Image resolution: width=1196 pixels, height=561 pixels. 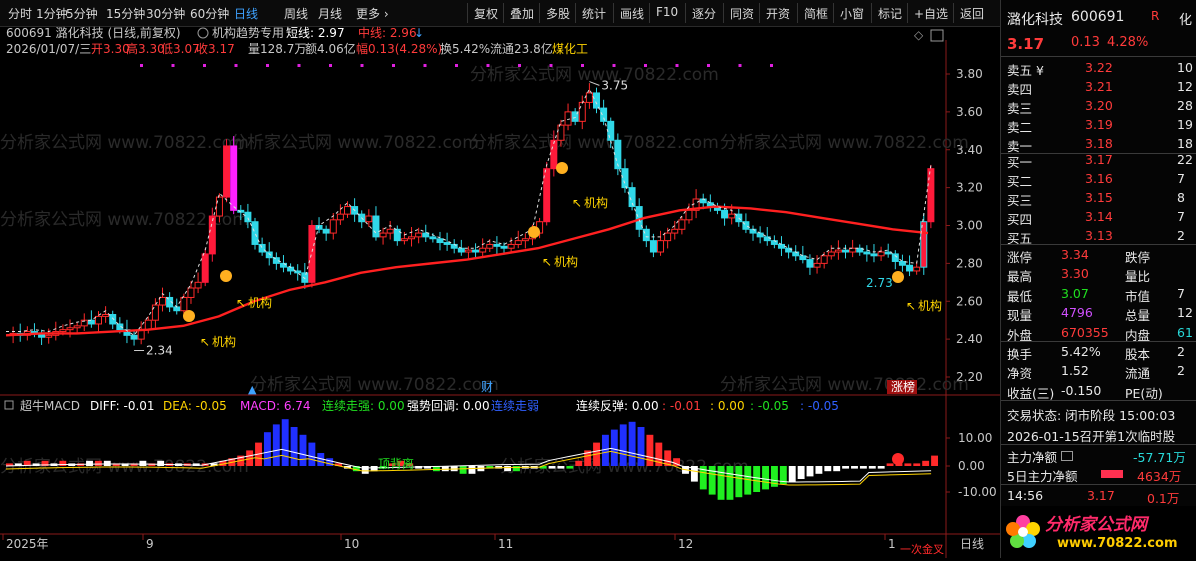 I want to click on toolbar-button-7: 同资, so click(x=742, y=13).